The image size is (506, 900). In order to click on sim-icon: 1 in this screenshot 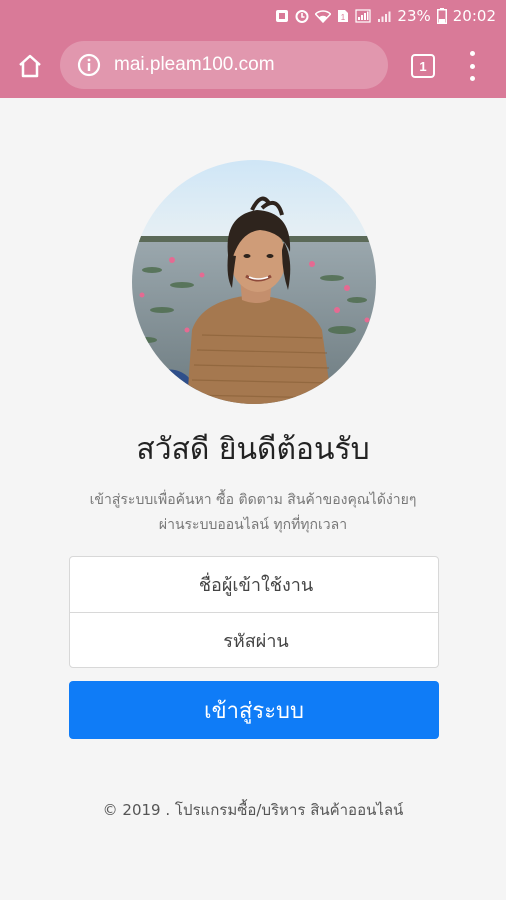, I will do `click(343, 16)`.